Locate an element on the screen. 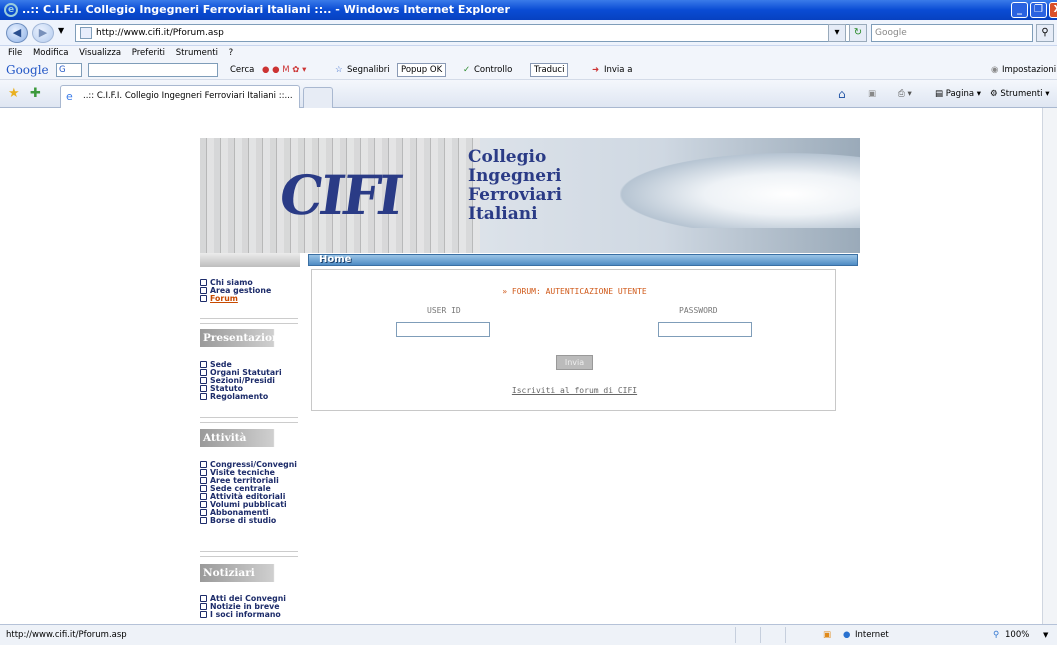 This screenshot has width=1057, height=645. org-name: Collegio Ingegneri Ferroviari Italiani is located at coordinates (515, 186).